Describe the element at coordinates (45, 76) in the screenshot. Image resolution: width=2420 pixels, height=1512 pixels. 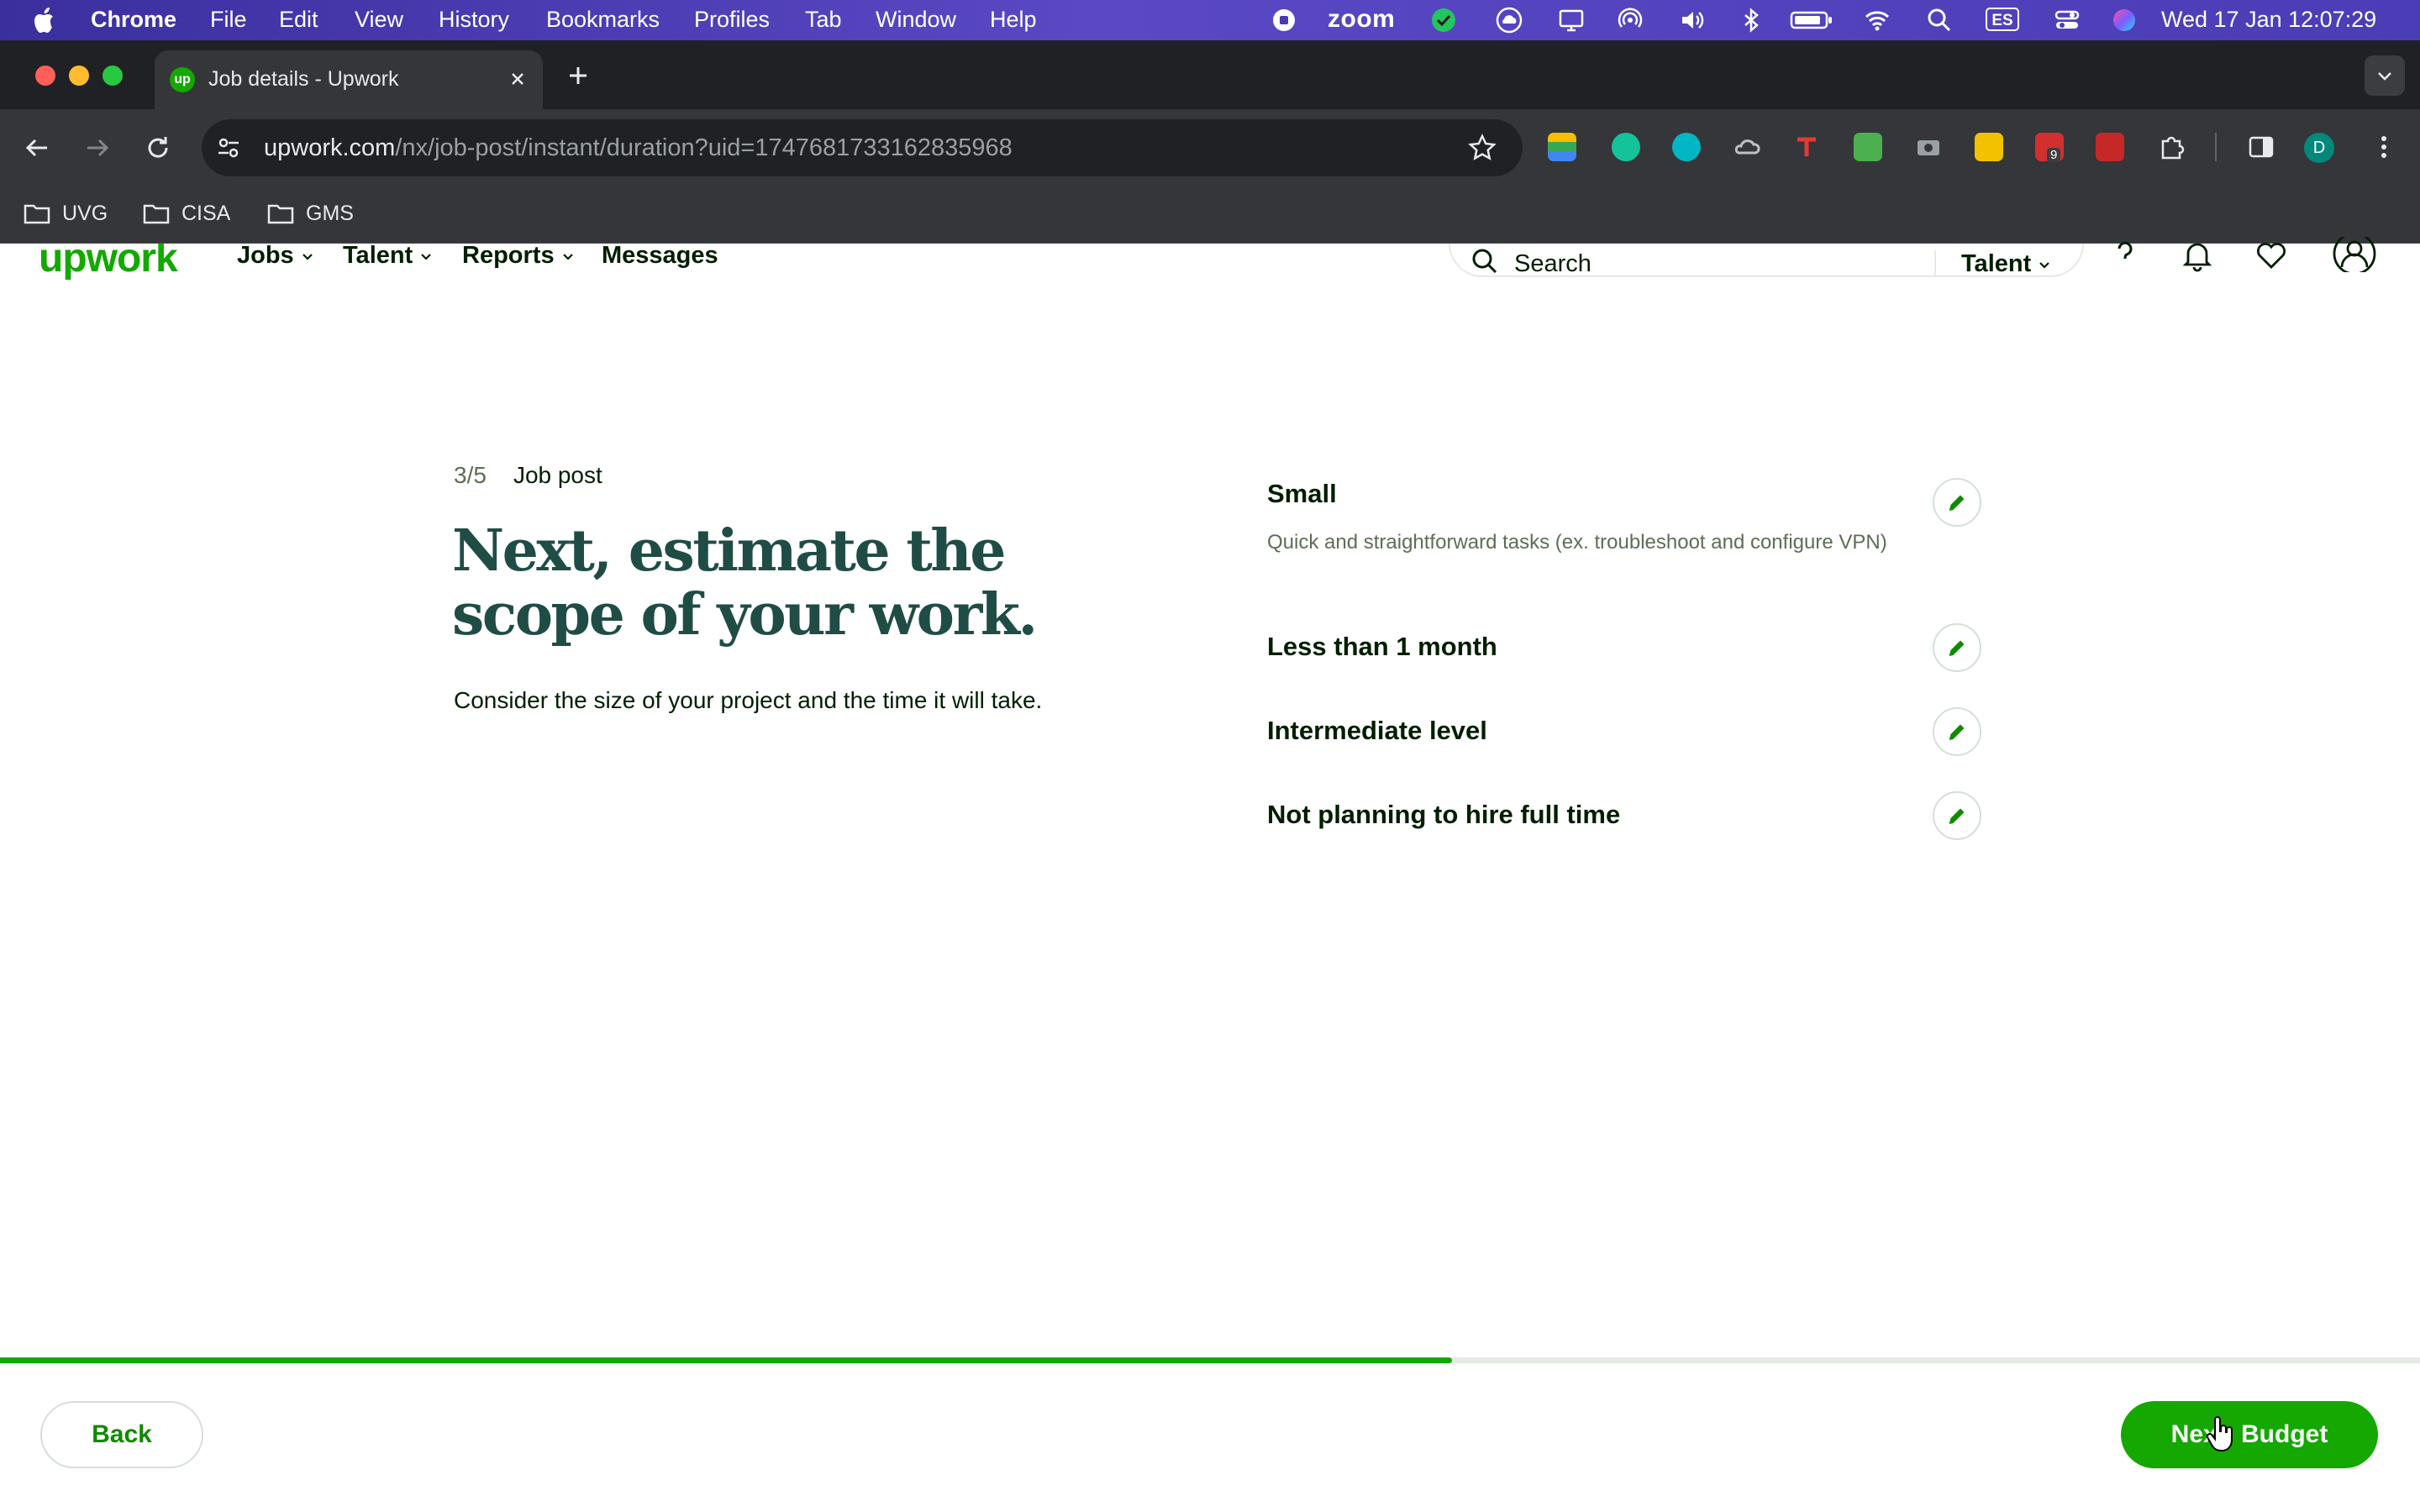
I see `window-close-button` at that location.